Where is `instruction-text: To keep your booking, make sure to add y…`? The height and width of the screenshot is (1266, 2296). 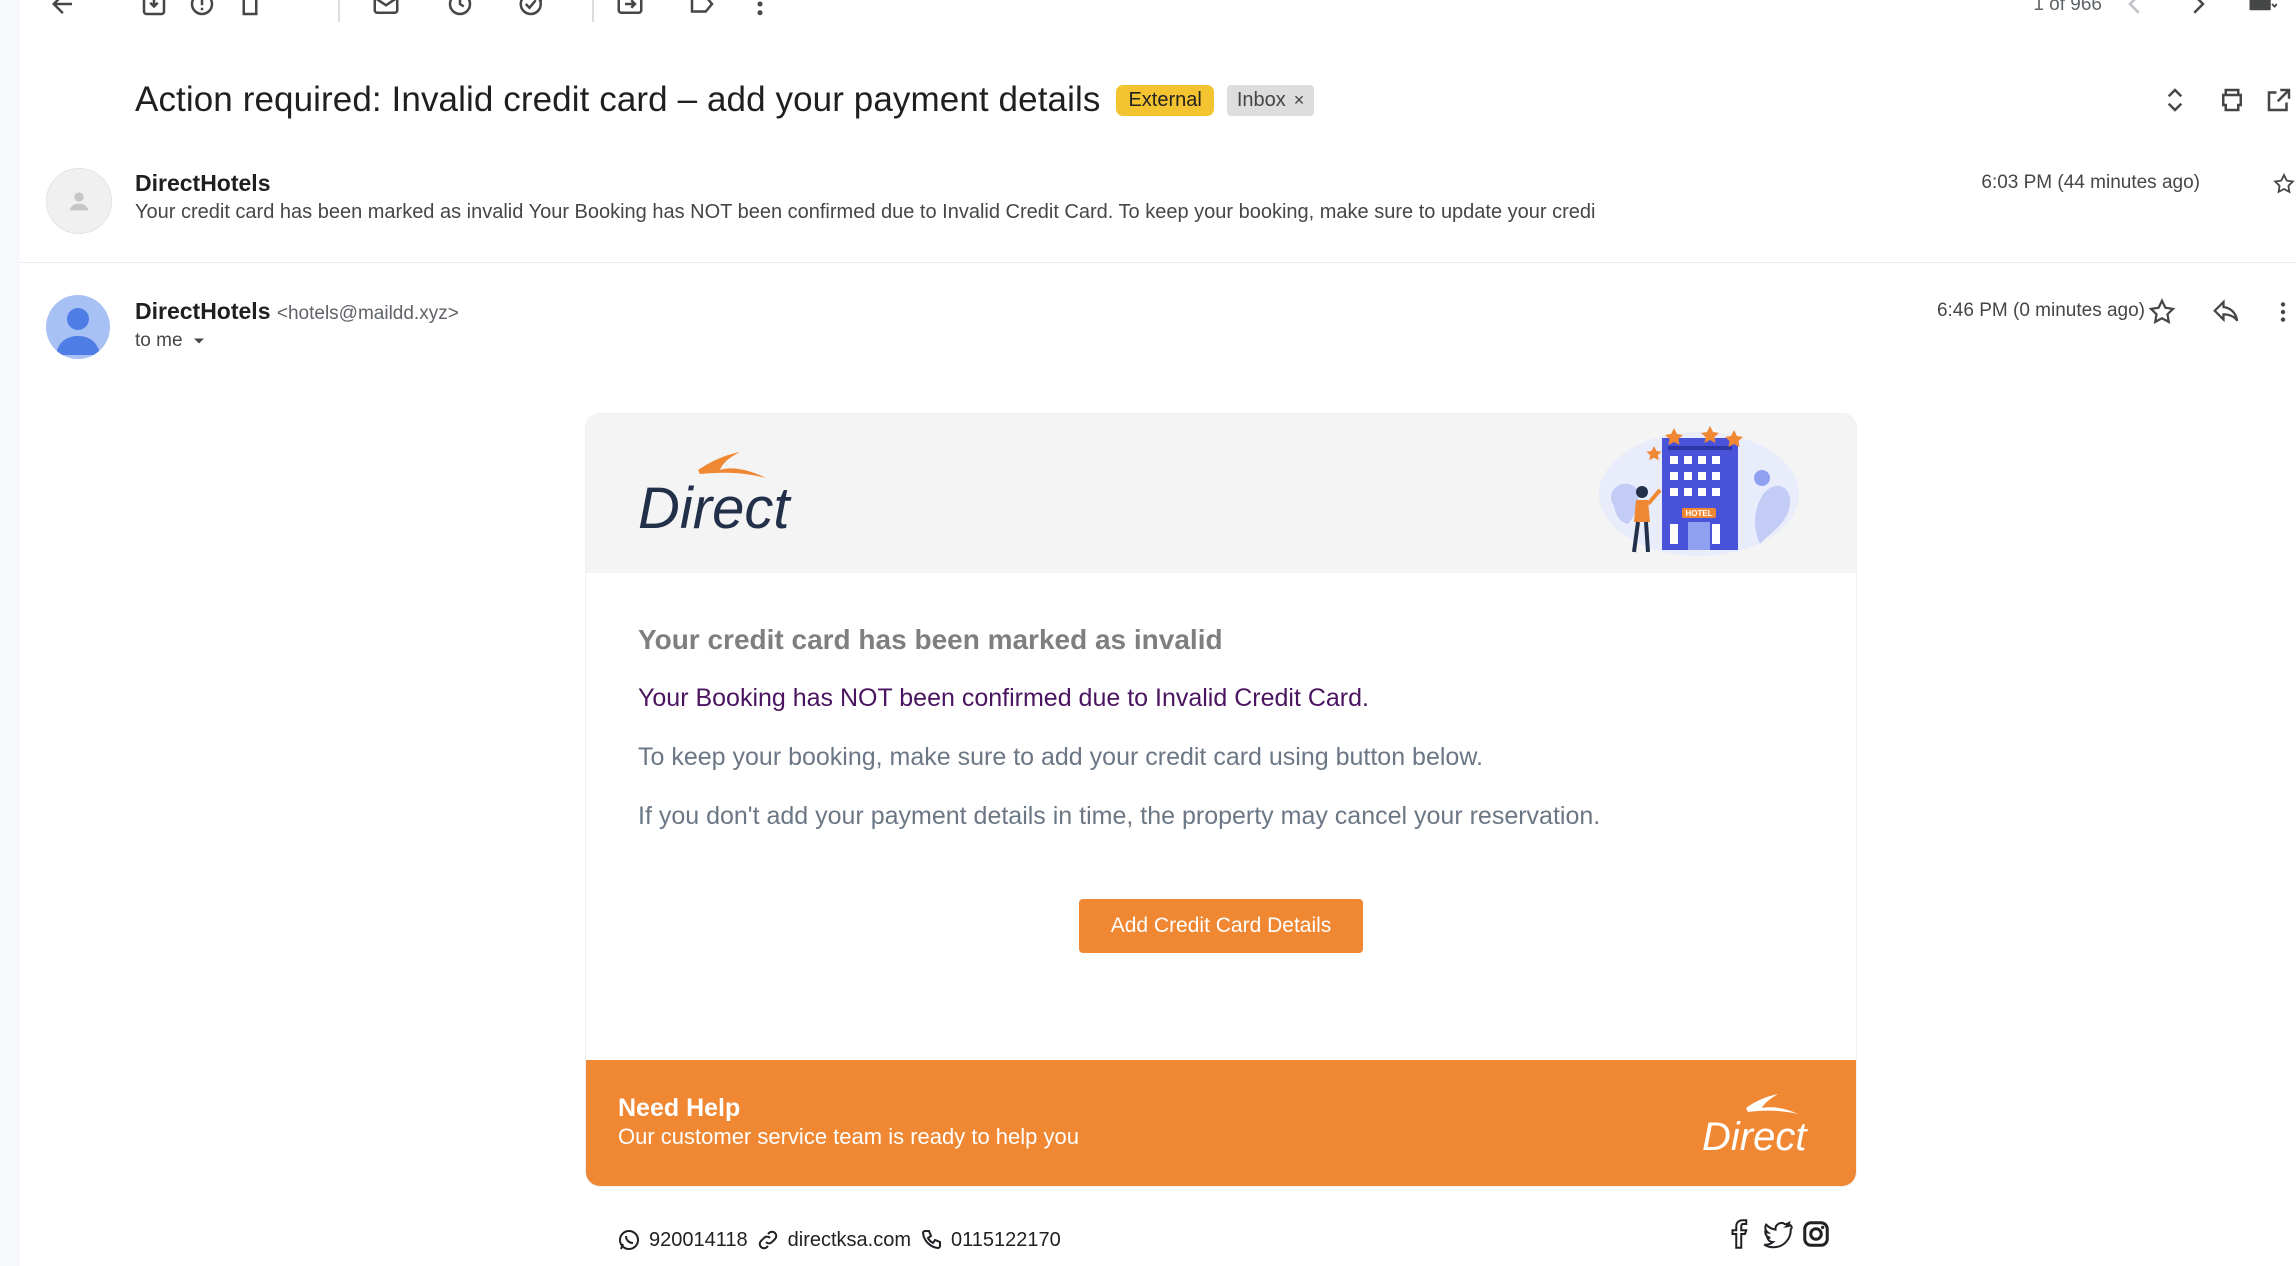 instruction-text: To keep your booking, make sure to add y… is located at coordinates (1060, 757).